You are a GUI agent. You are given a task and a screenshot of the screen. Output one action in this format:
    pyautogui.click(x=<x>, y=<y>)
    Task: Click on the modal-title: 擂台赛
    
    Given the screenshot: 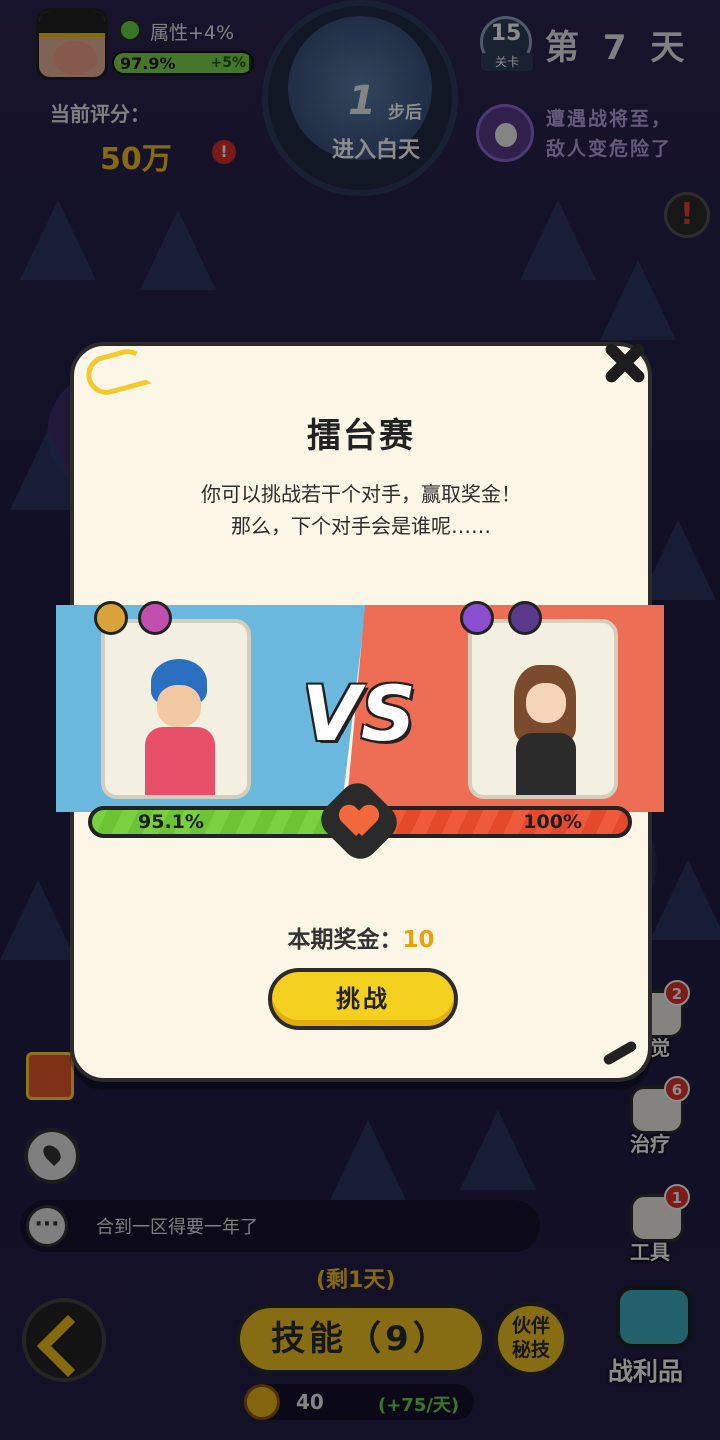 What is the action you would take?
    pyautogui.click(x=361, y=436)
    